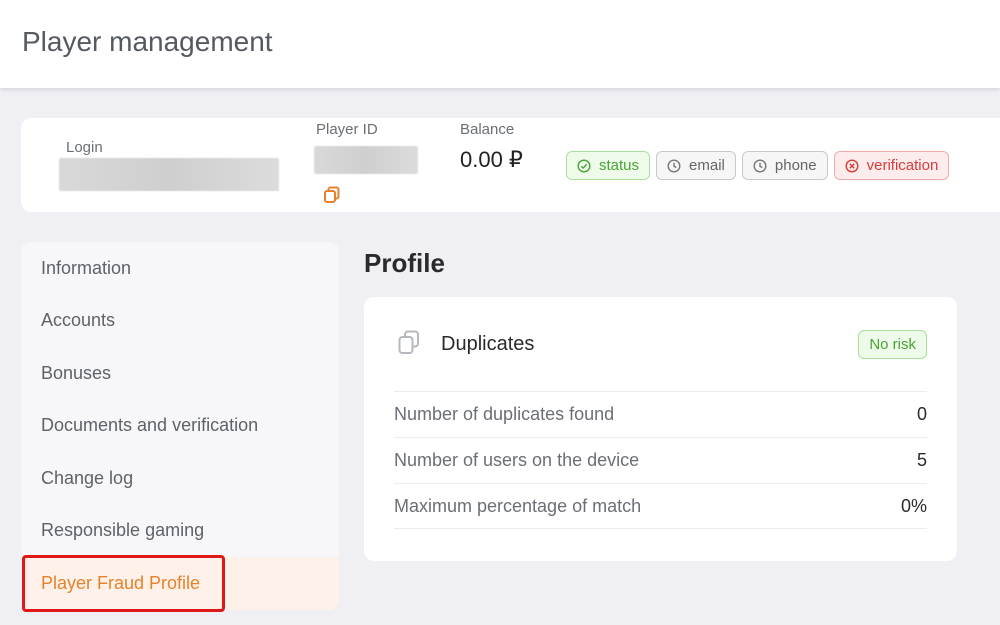 The height and width of the screenshot is (625, 1000). Describe the element at coordinates (660, 414) in the screenshot. I see `stat-row-duplicates-found: Number of duplicates found 0` at that location.